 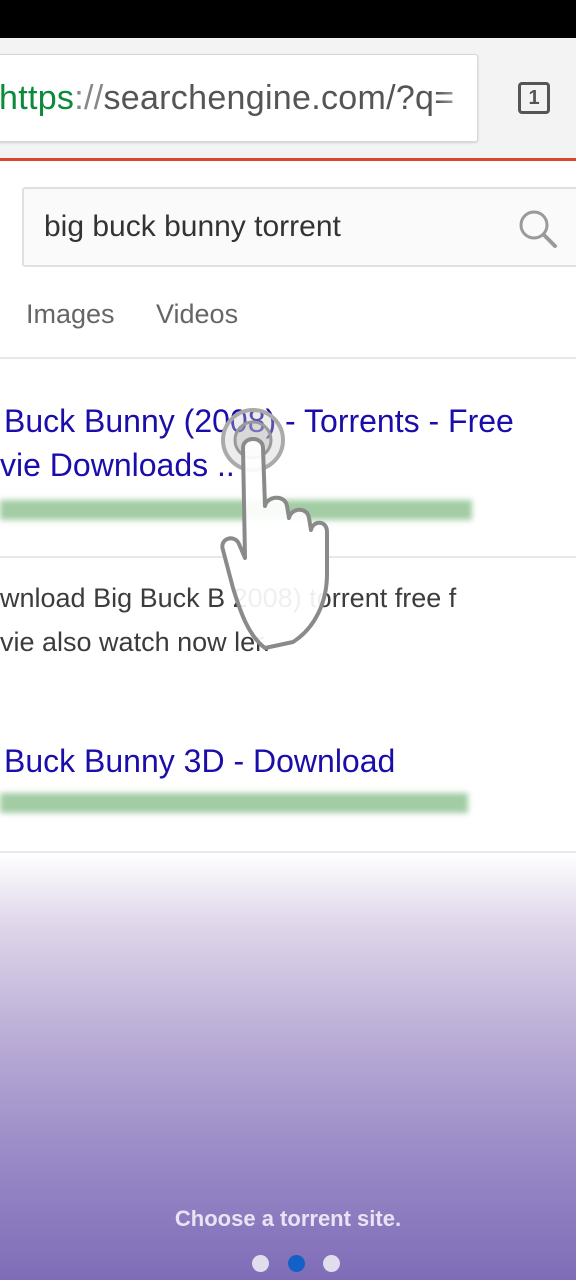 What do you see at coordinates (288, 1218) in the screenshot?
I see `tutorial-caption: Choose a torrent site.` at bounding box center [288, 1218].